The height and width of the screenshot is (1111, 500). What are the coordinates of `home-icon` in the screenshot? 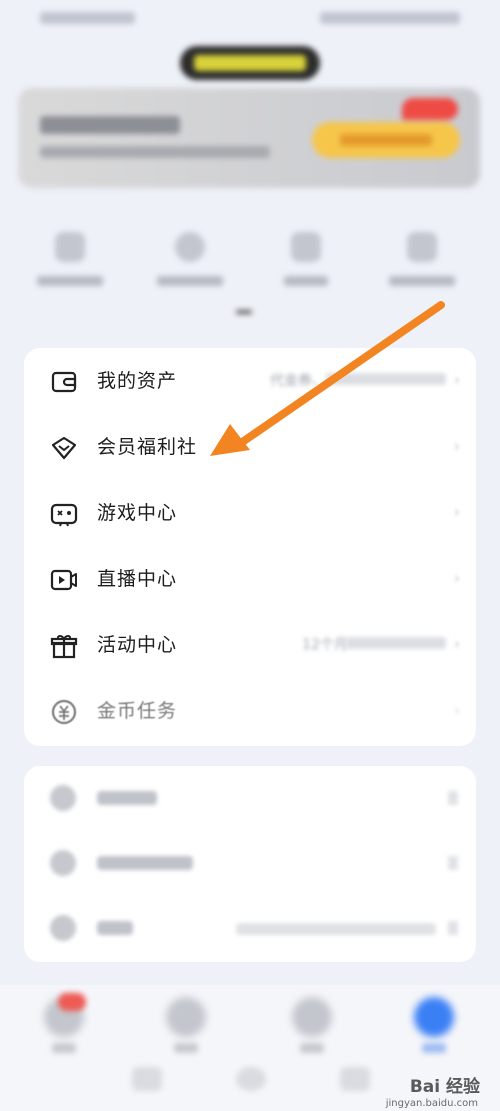 It's located at (251, 1079).